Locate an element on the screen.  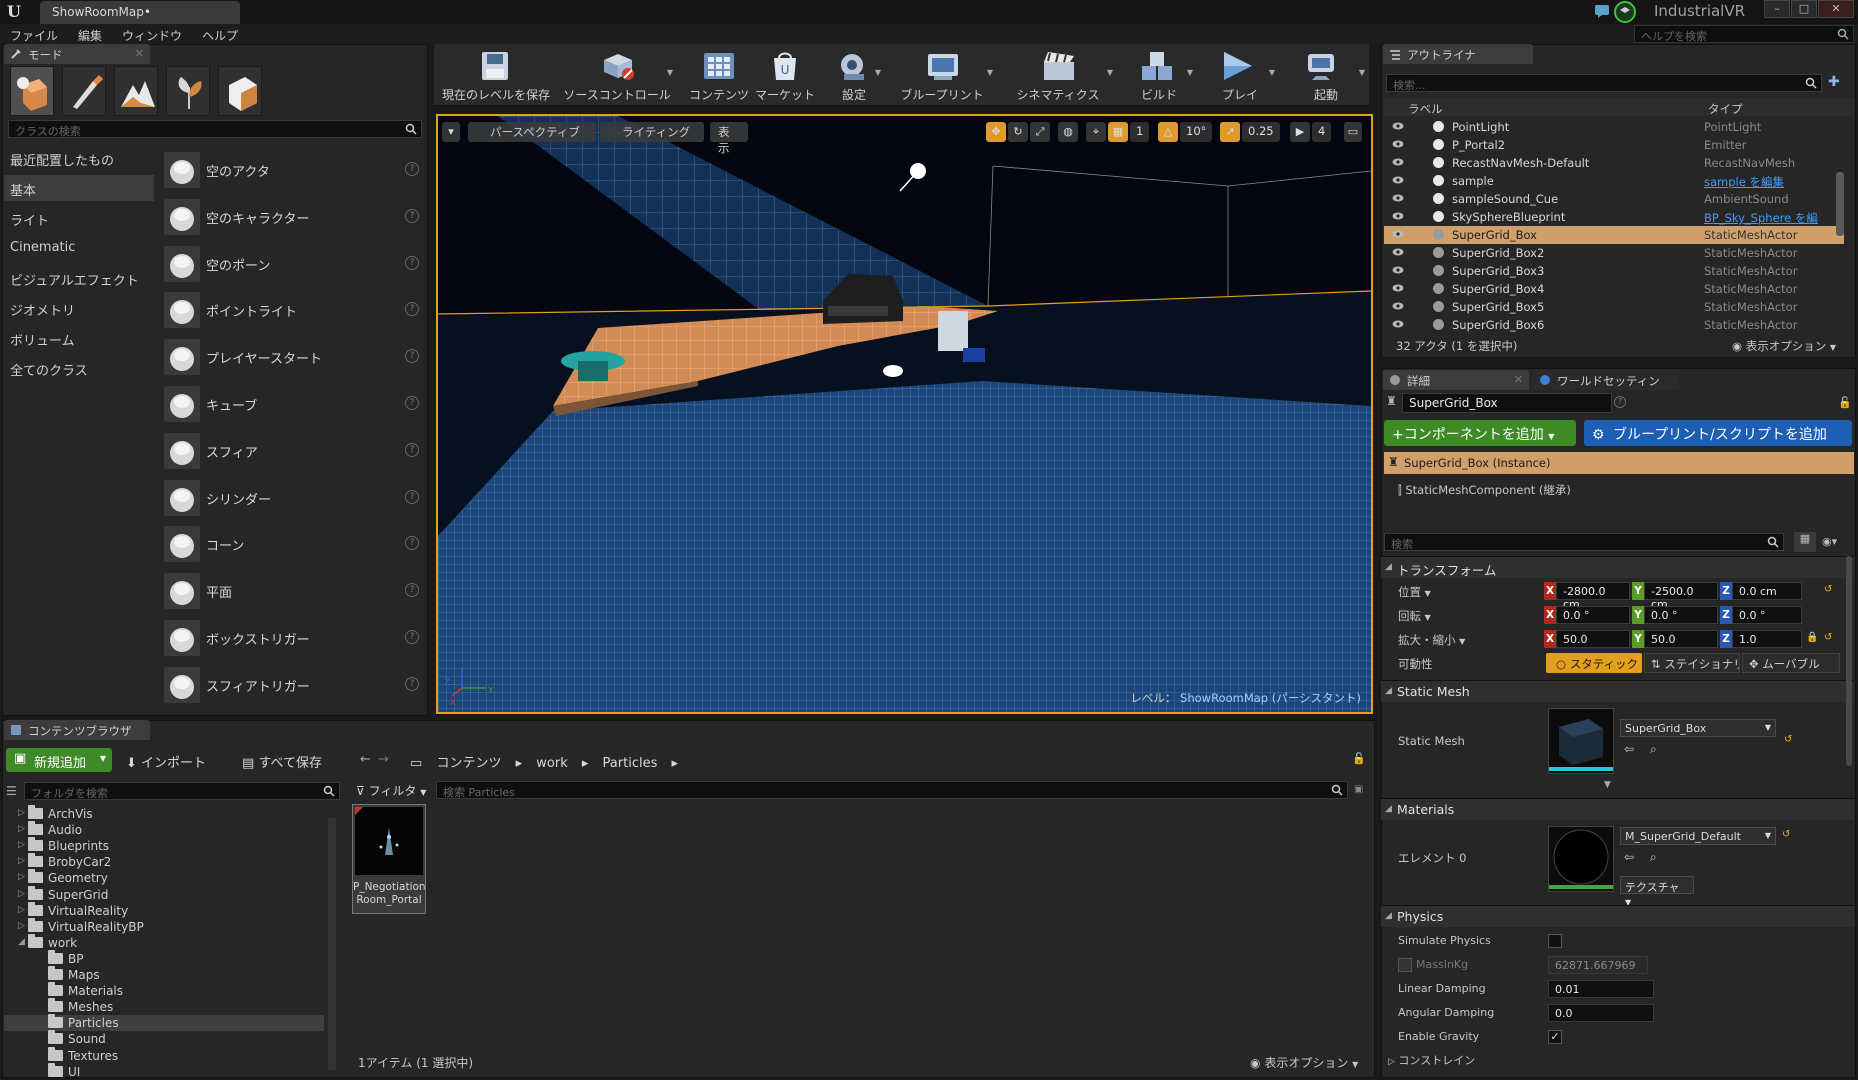
col-type-header: タイプ is located at coordinates (1725, 109).